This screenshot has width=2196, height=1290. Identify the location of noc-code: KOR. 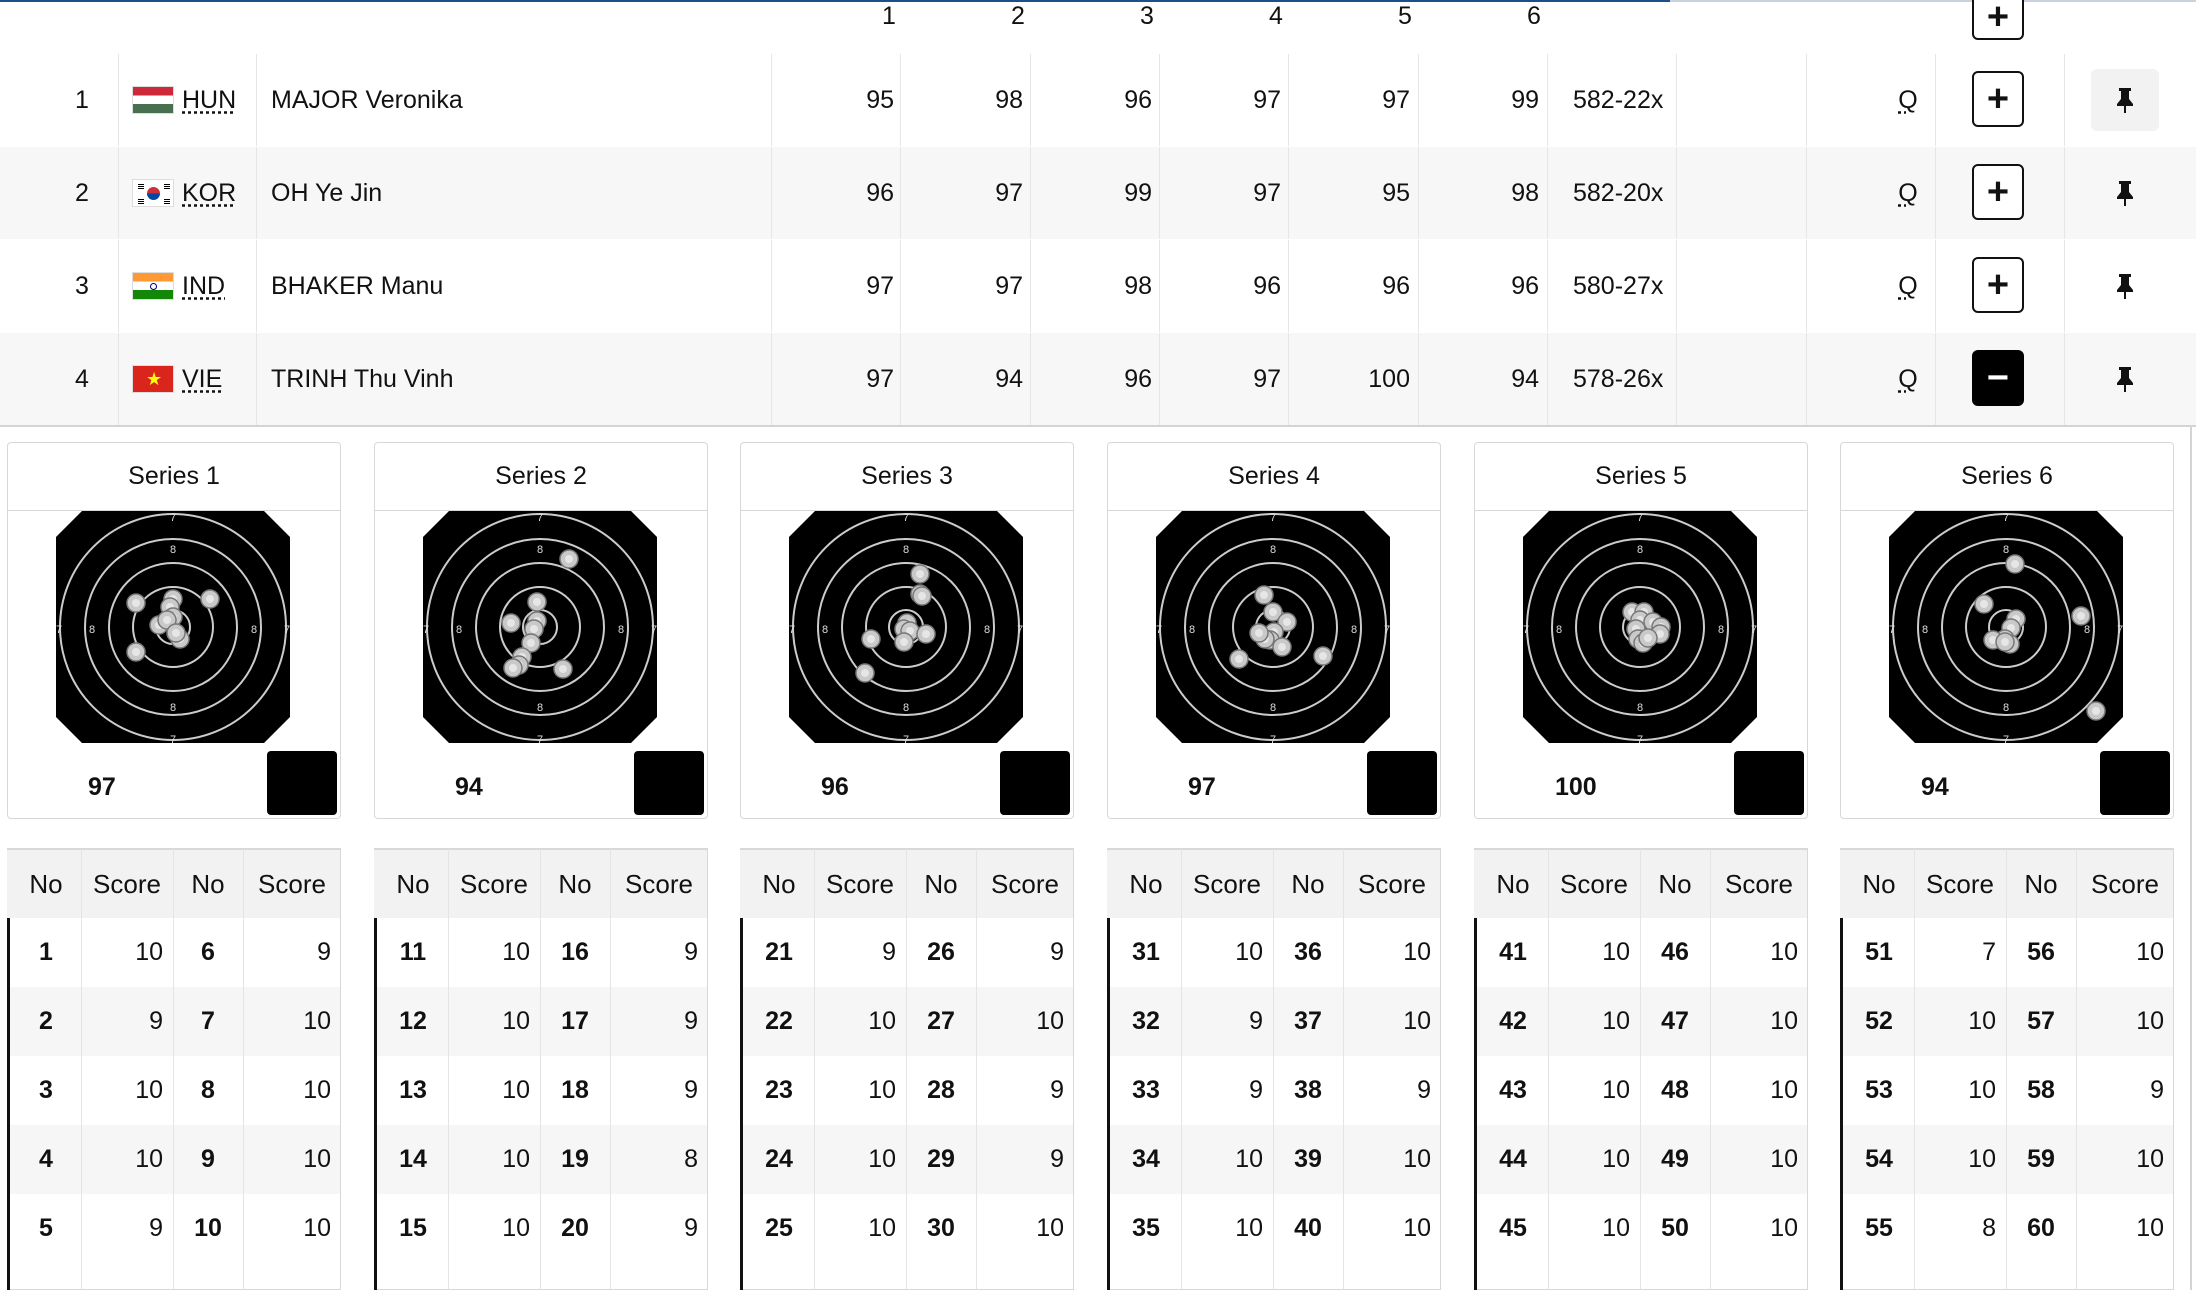
(209, 193).